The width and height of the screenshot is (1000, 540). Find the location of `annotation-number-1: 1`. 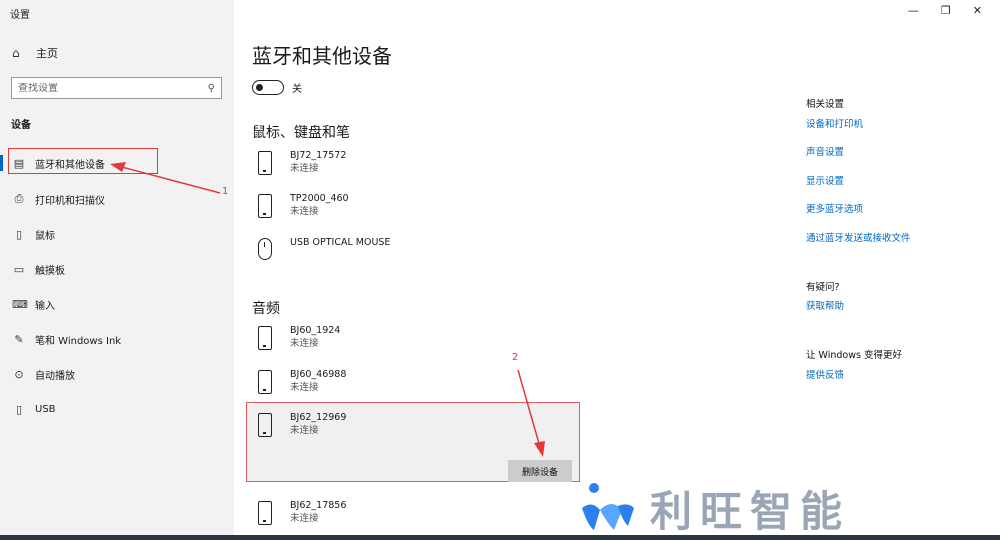

annotation-number-1: 1 is located at coordinates (225, 191).